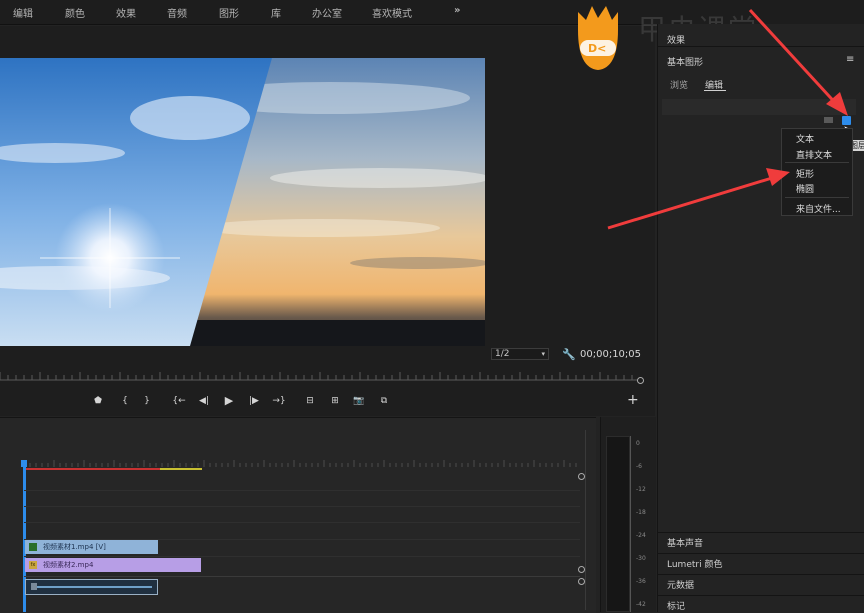  I want to click on clip-label: 视频素材1.mp4 [V], so click(74, 547).